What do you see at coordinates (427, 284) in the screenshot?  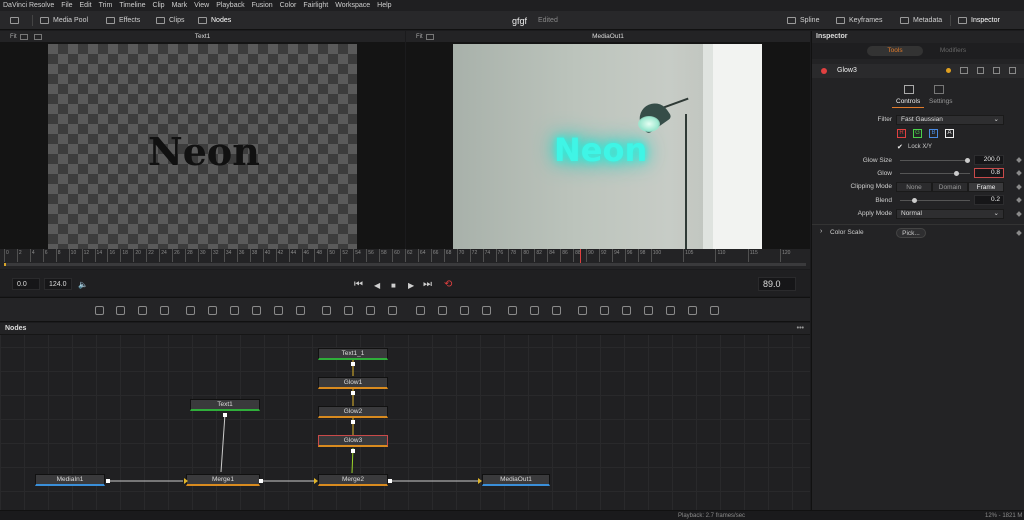 I see `go-to-end-button: ⏭` at bounding box center [427, 284].